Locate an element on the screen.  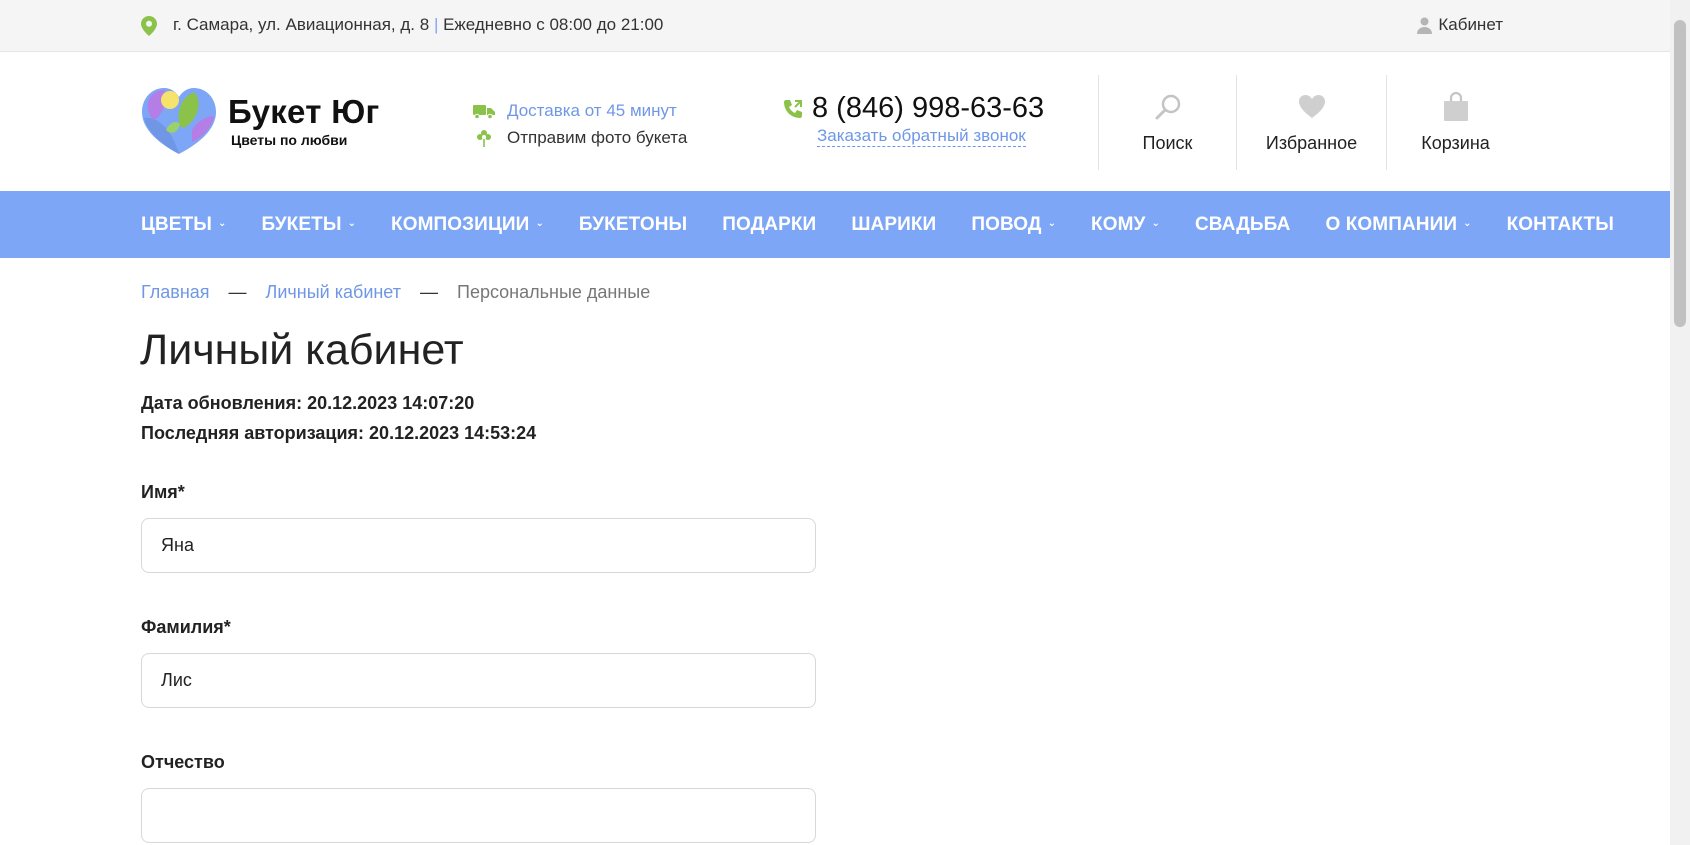
nav-label: Цветы is located at coordinates (176, 224).